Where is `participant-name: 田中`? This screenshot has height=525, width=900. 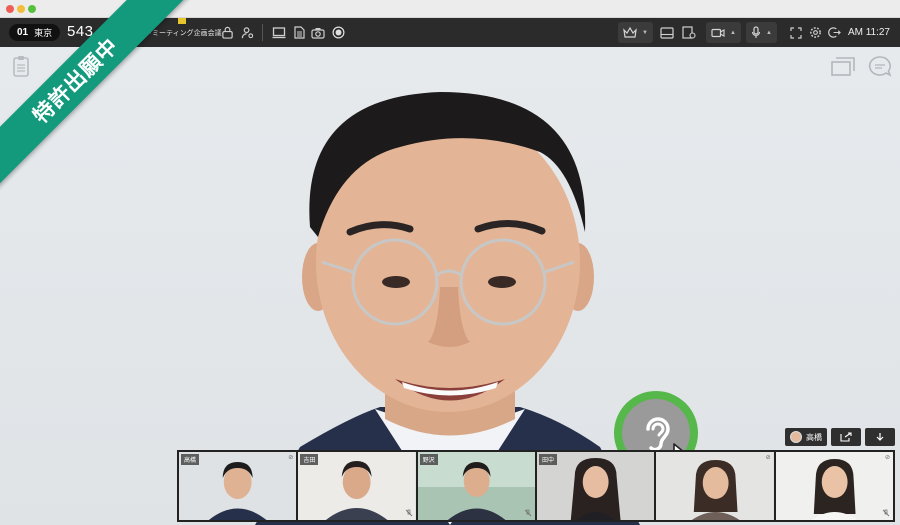
participant-name: 田中 is located at coordinates (547, 459).